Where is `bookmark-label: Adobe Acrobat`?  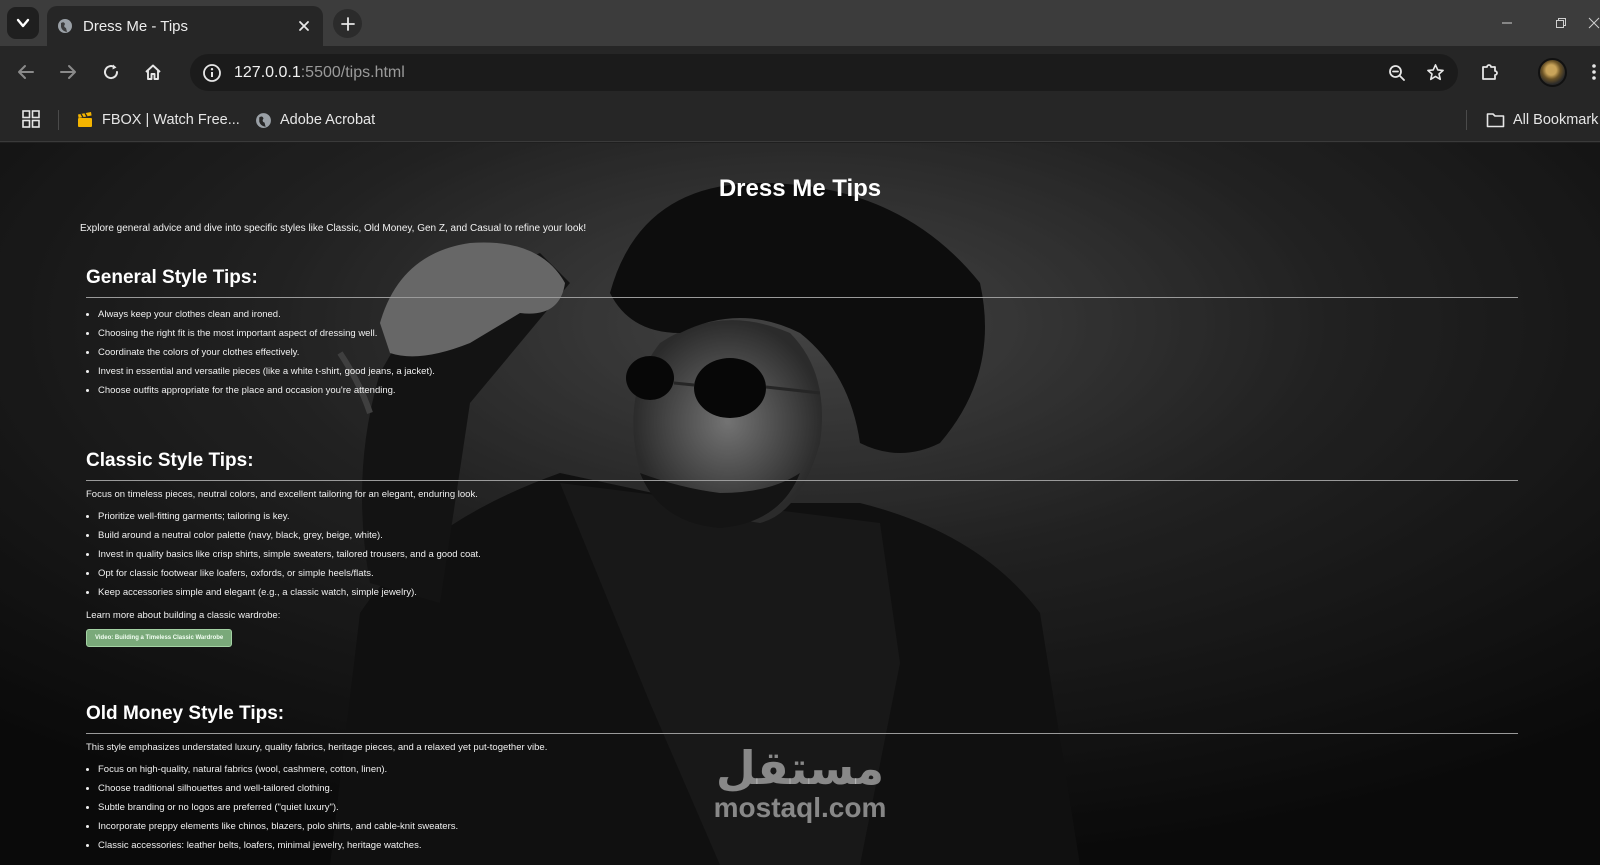
bookmark-label: Adobe Acrobat is located at coordinates (328, 120).